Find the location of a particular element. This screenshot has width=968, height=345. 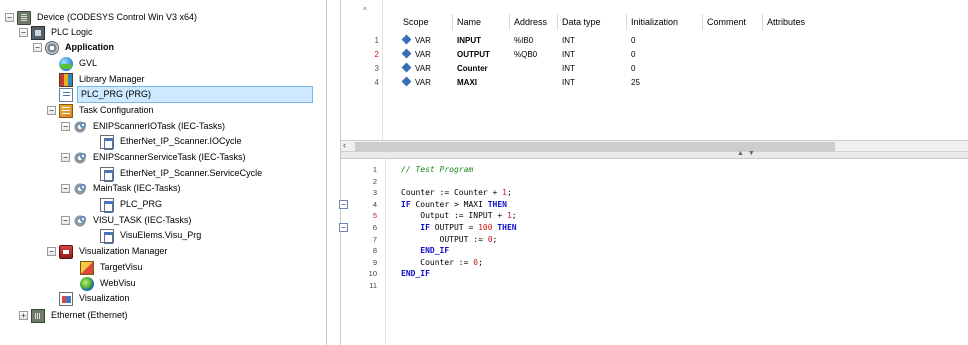

table-row: 3 VAR Counter INT 0 is located at coordinates (654, 68).